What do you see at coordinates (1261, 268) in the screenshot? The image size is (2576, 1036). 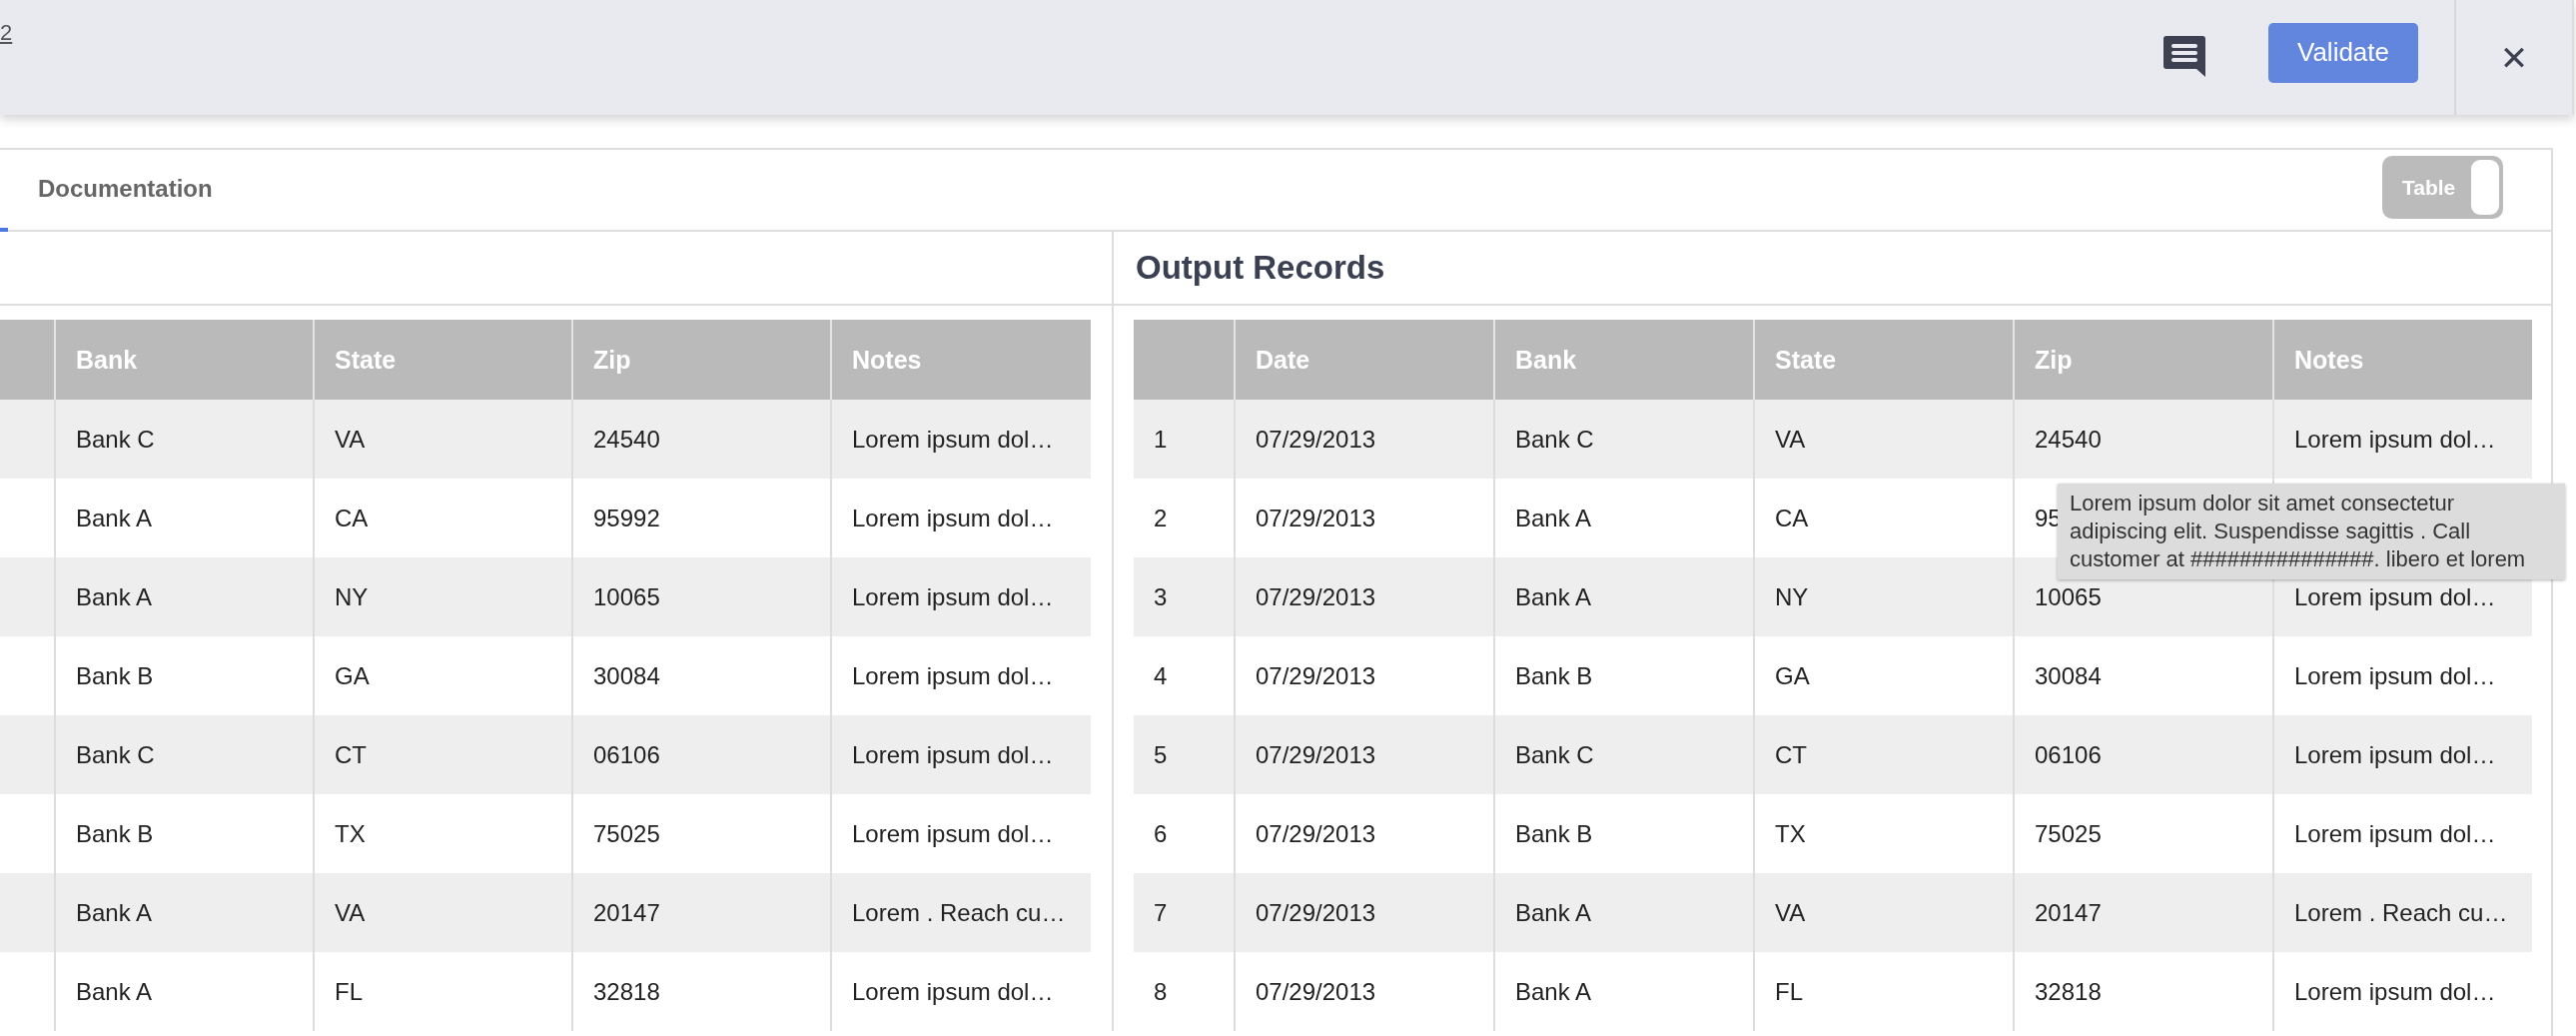 I see `section-title: Output Records` at bounding box center [1261, 268].